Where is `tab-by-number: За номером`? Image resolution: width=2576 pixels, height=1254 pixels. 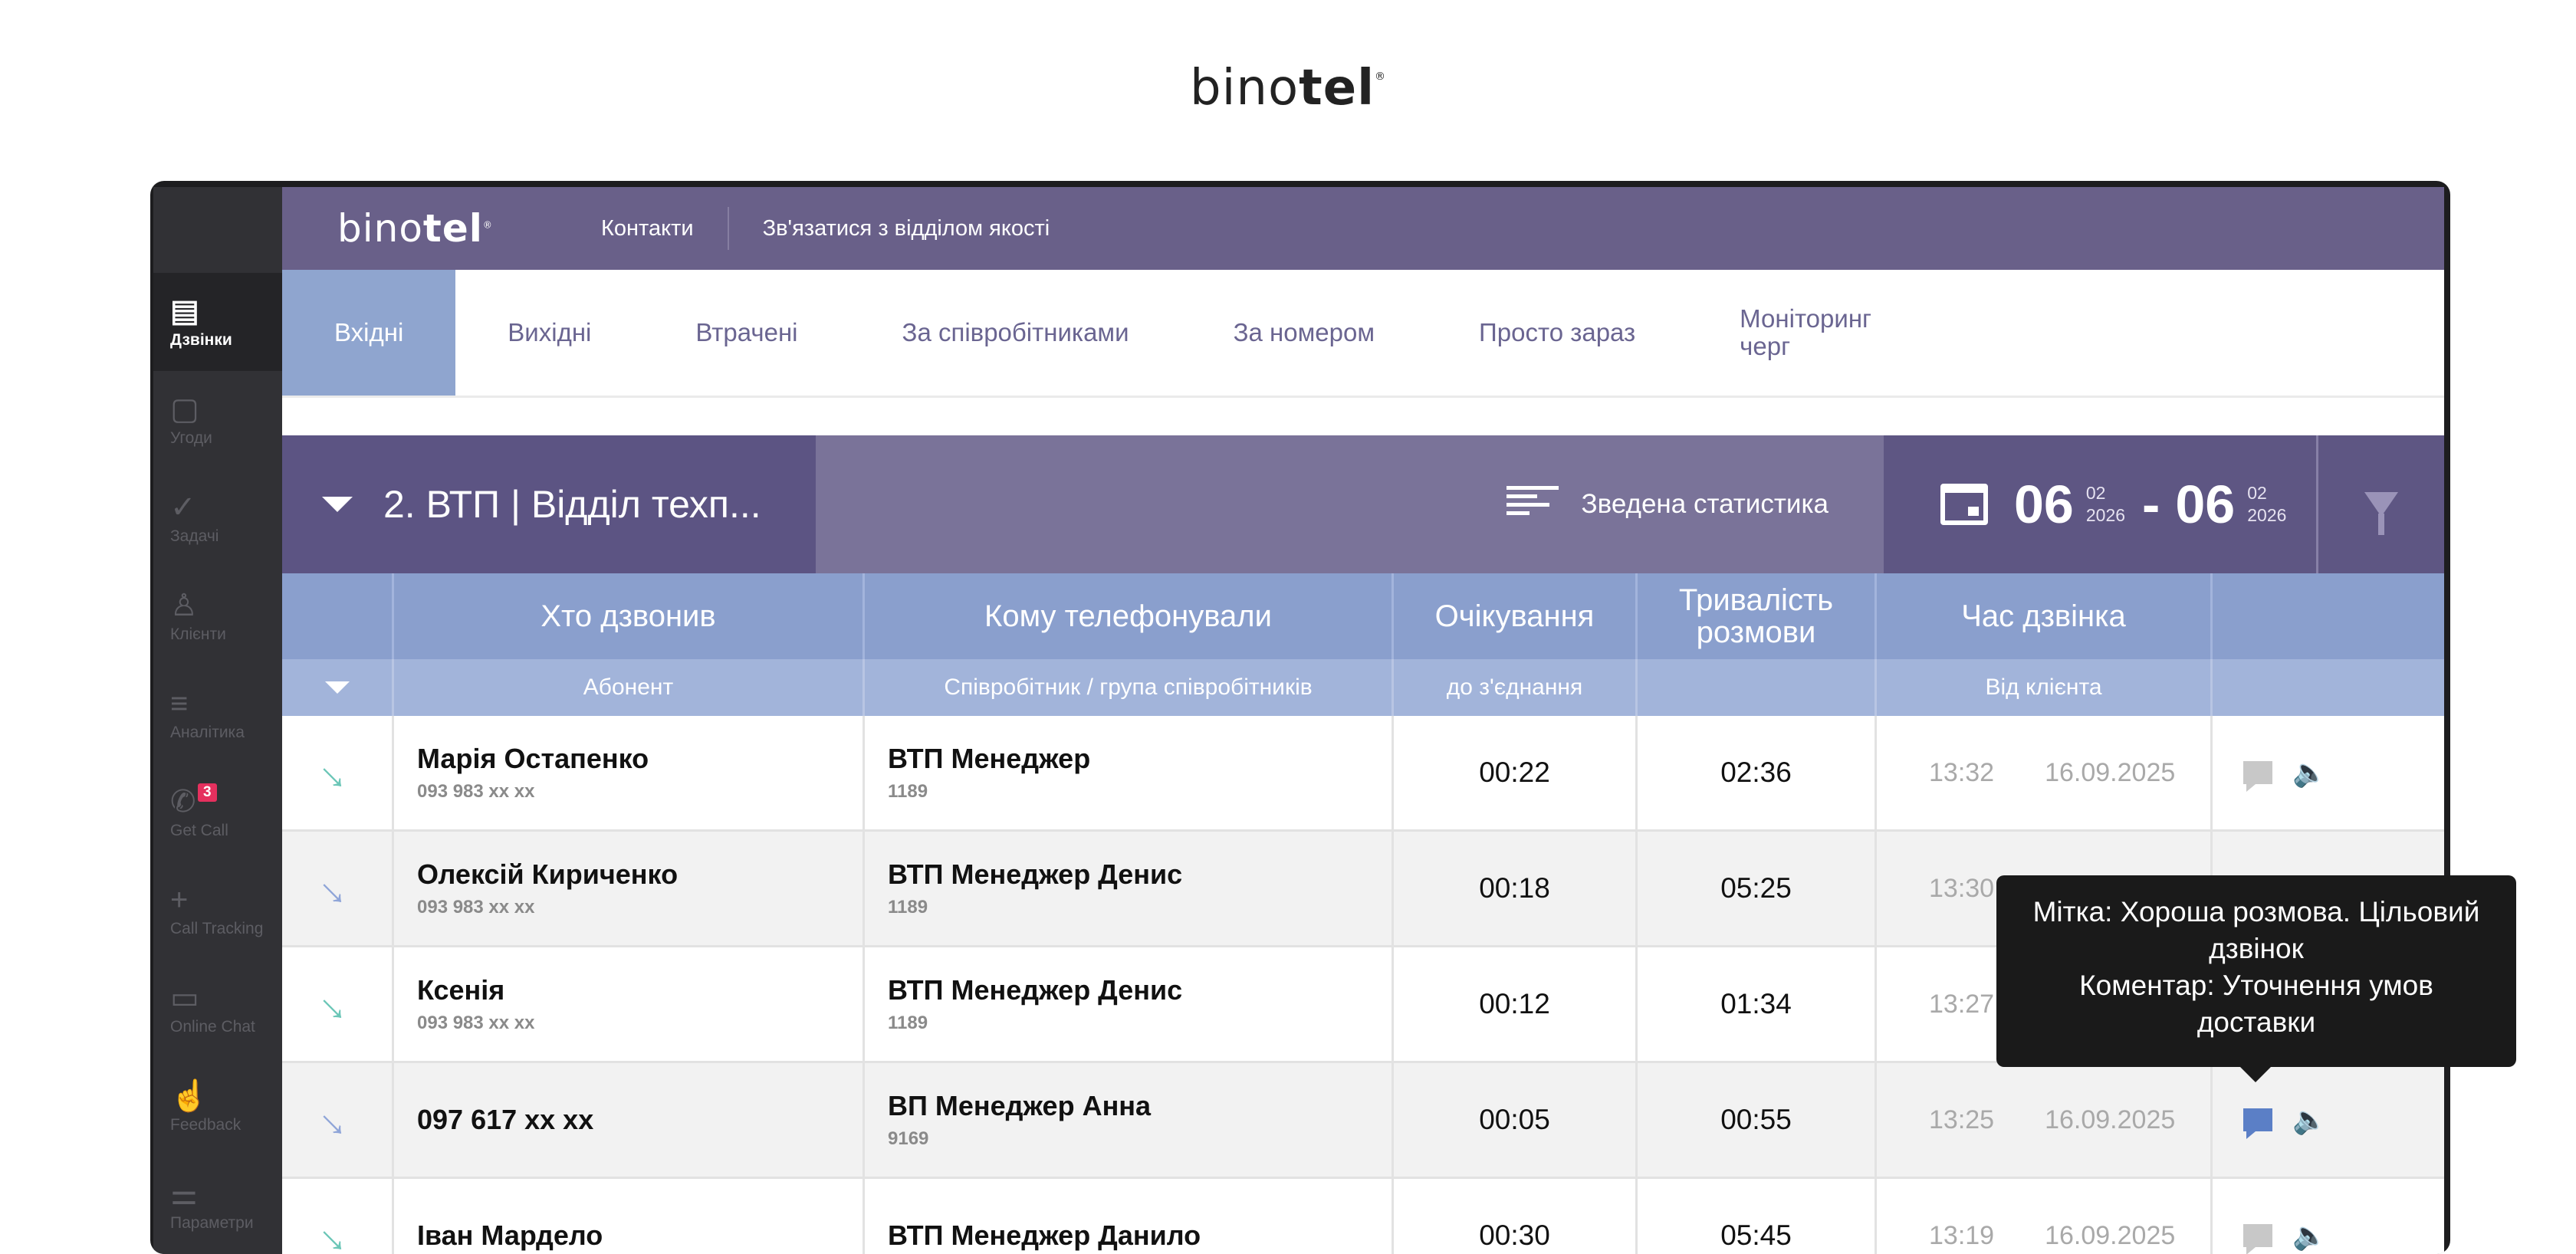 tab-by-number: За номером is located at coordinates (1304, 333).